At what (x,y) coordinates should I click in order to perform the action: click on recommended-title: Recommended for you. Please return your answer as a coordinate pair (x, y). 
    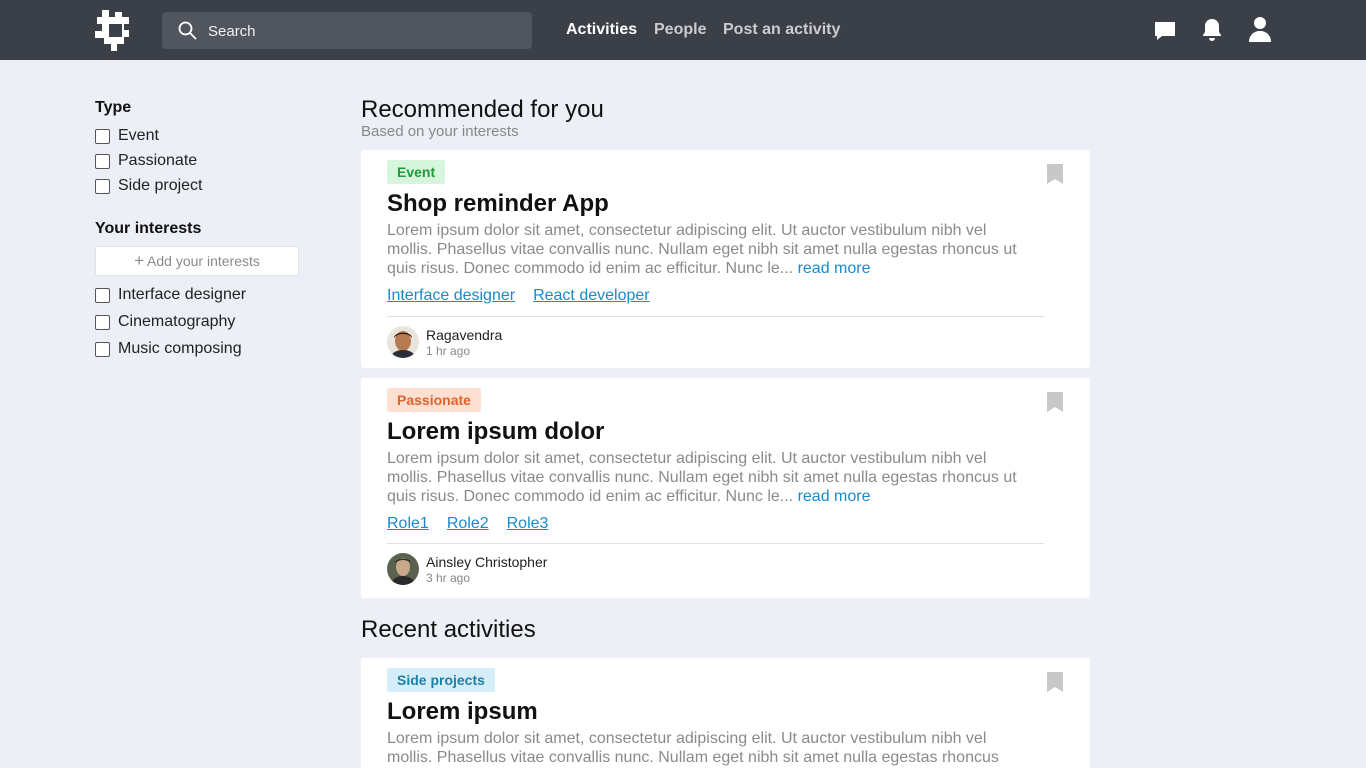
    Looking at the image, I should click on (482, 109).